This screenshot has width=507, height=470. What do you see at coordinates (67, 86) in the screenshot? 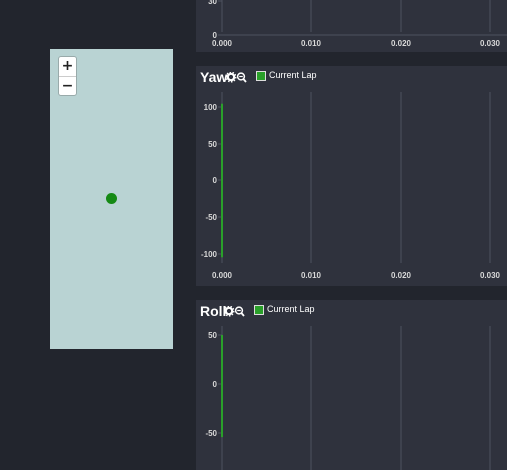
I see `zoom-out-button: −` at bounding box center [67, 86].